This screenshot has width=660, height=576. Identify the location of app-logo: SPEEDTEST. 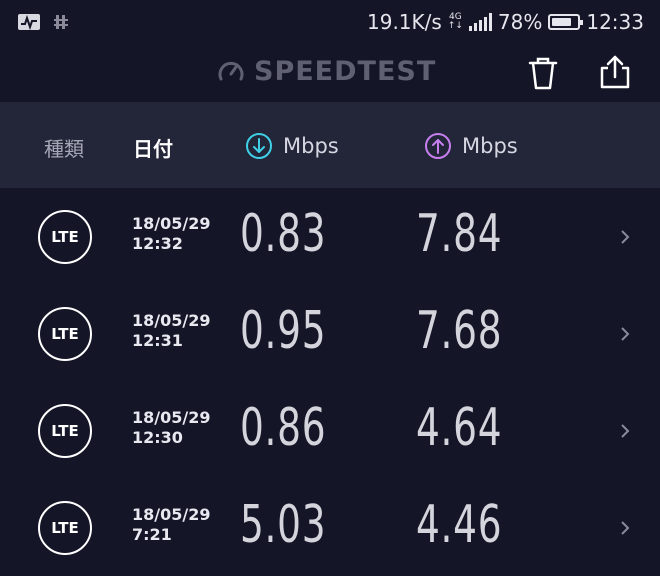
(326, 71).